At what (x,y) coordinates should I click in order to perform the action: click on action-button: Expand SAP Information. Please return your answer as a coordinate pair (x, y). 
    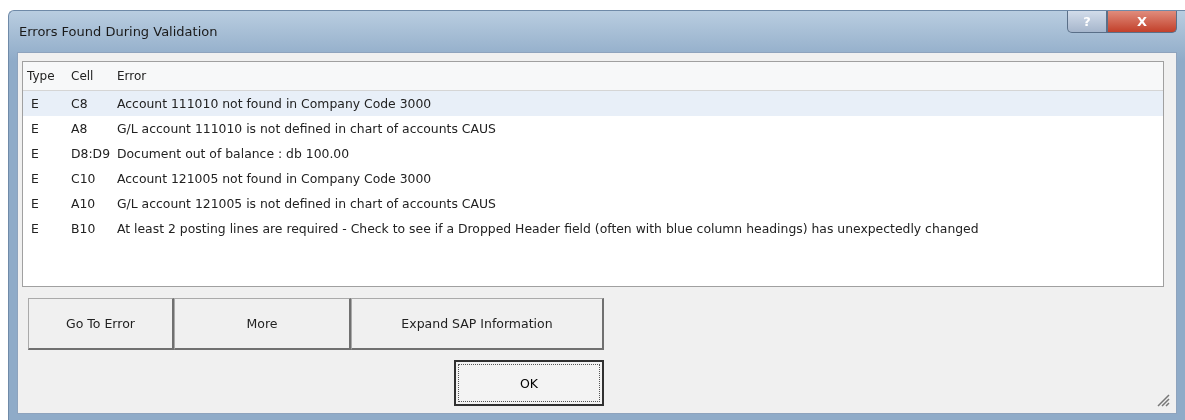
    Looking at the image, I should click on (477, 324).